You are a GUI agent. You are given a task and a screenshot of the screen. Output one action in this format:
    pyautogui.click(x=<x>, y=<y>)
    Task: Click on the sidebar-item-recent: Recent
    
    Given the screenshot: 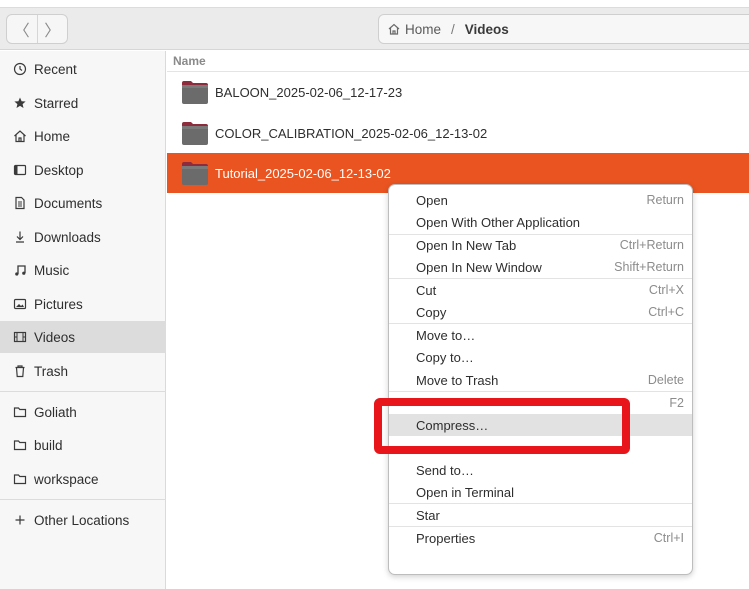 What is the action you would take?
    pyautogui.click(x=83, y=69)
    